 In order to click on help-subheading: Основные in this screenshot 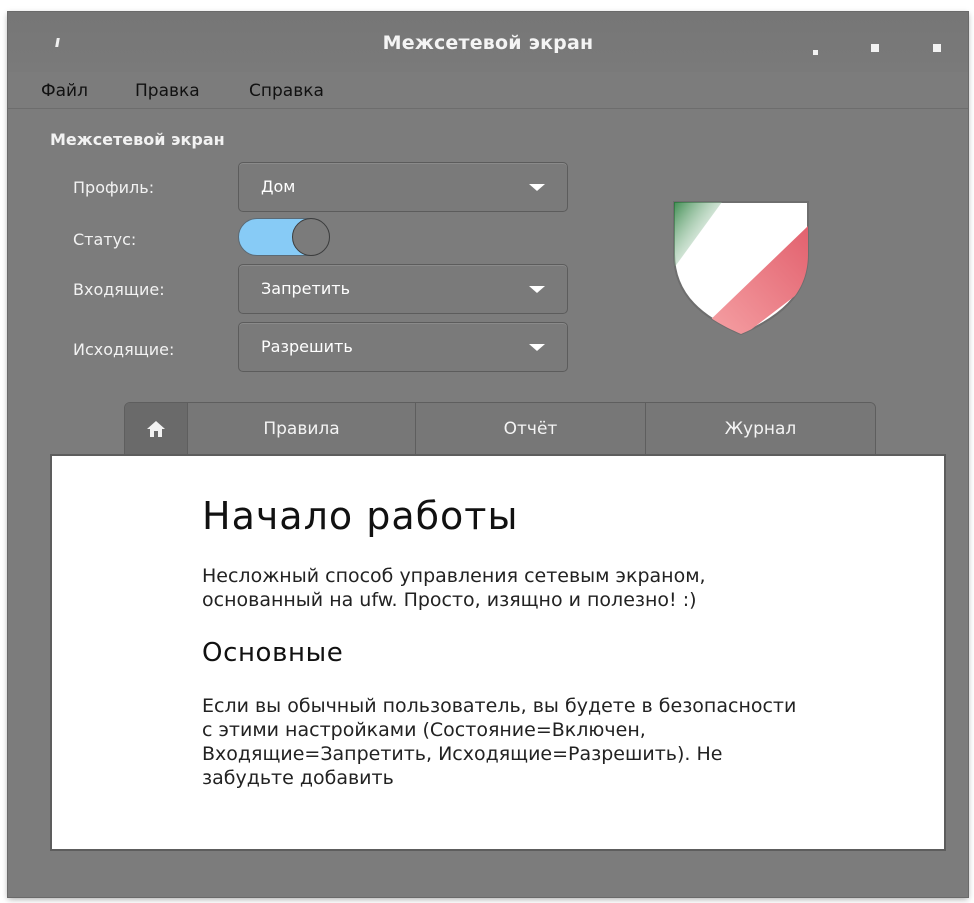, I will do `click(273, 653)`.